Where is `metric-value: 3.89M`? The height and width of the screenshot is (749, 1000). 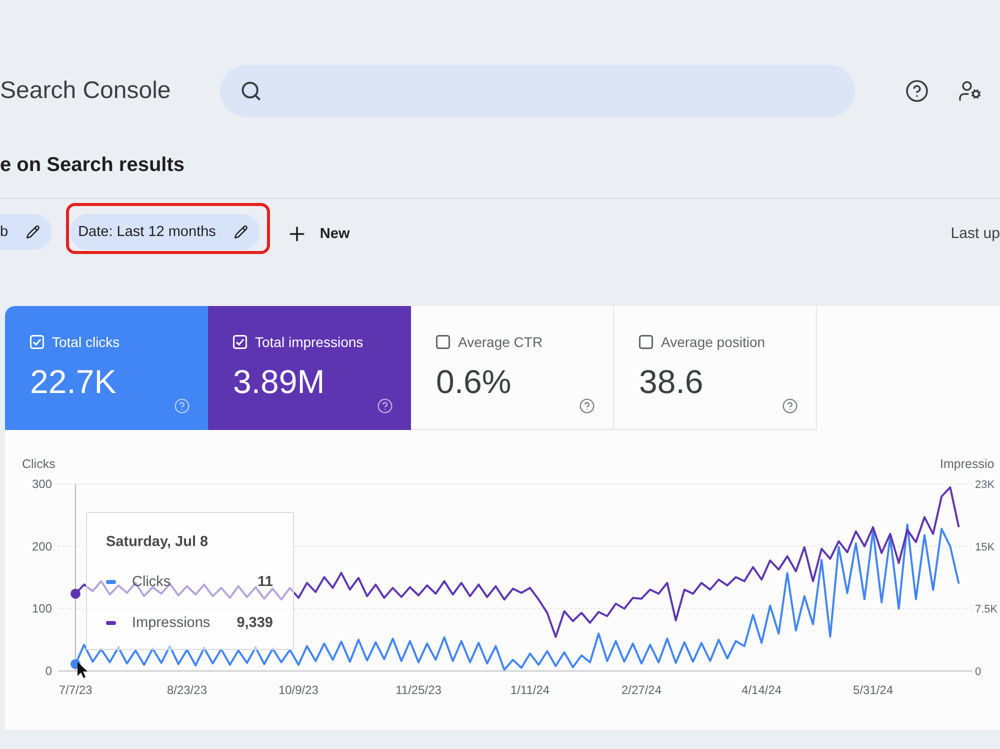
metric-value: 3.89M is located at coordinates (279, 382).